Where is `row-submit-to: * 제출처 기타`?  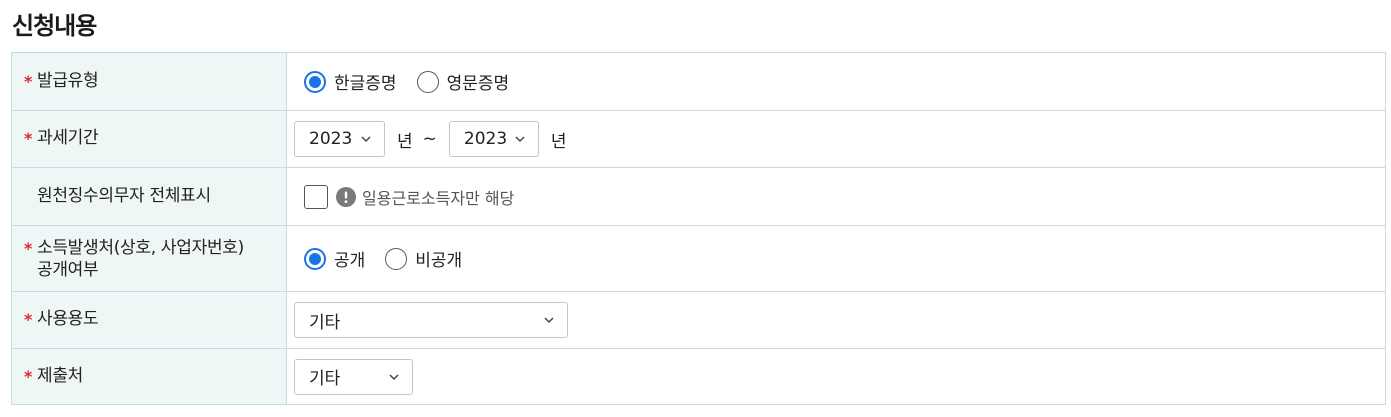
row-submit-to: * 제출처 기타 is located at coordinates (698, 376).